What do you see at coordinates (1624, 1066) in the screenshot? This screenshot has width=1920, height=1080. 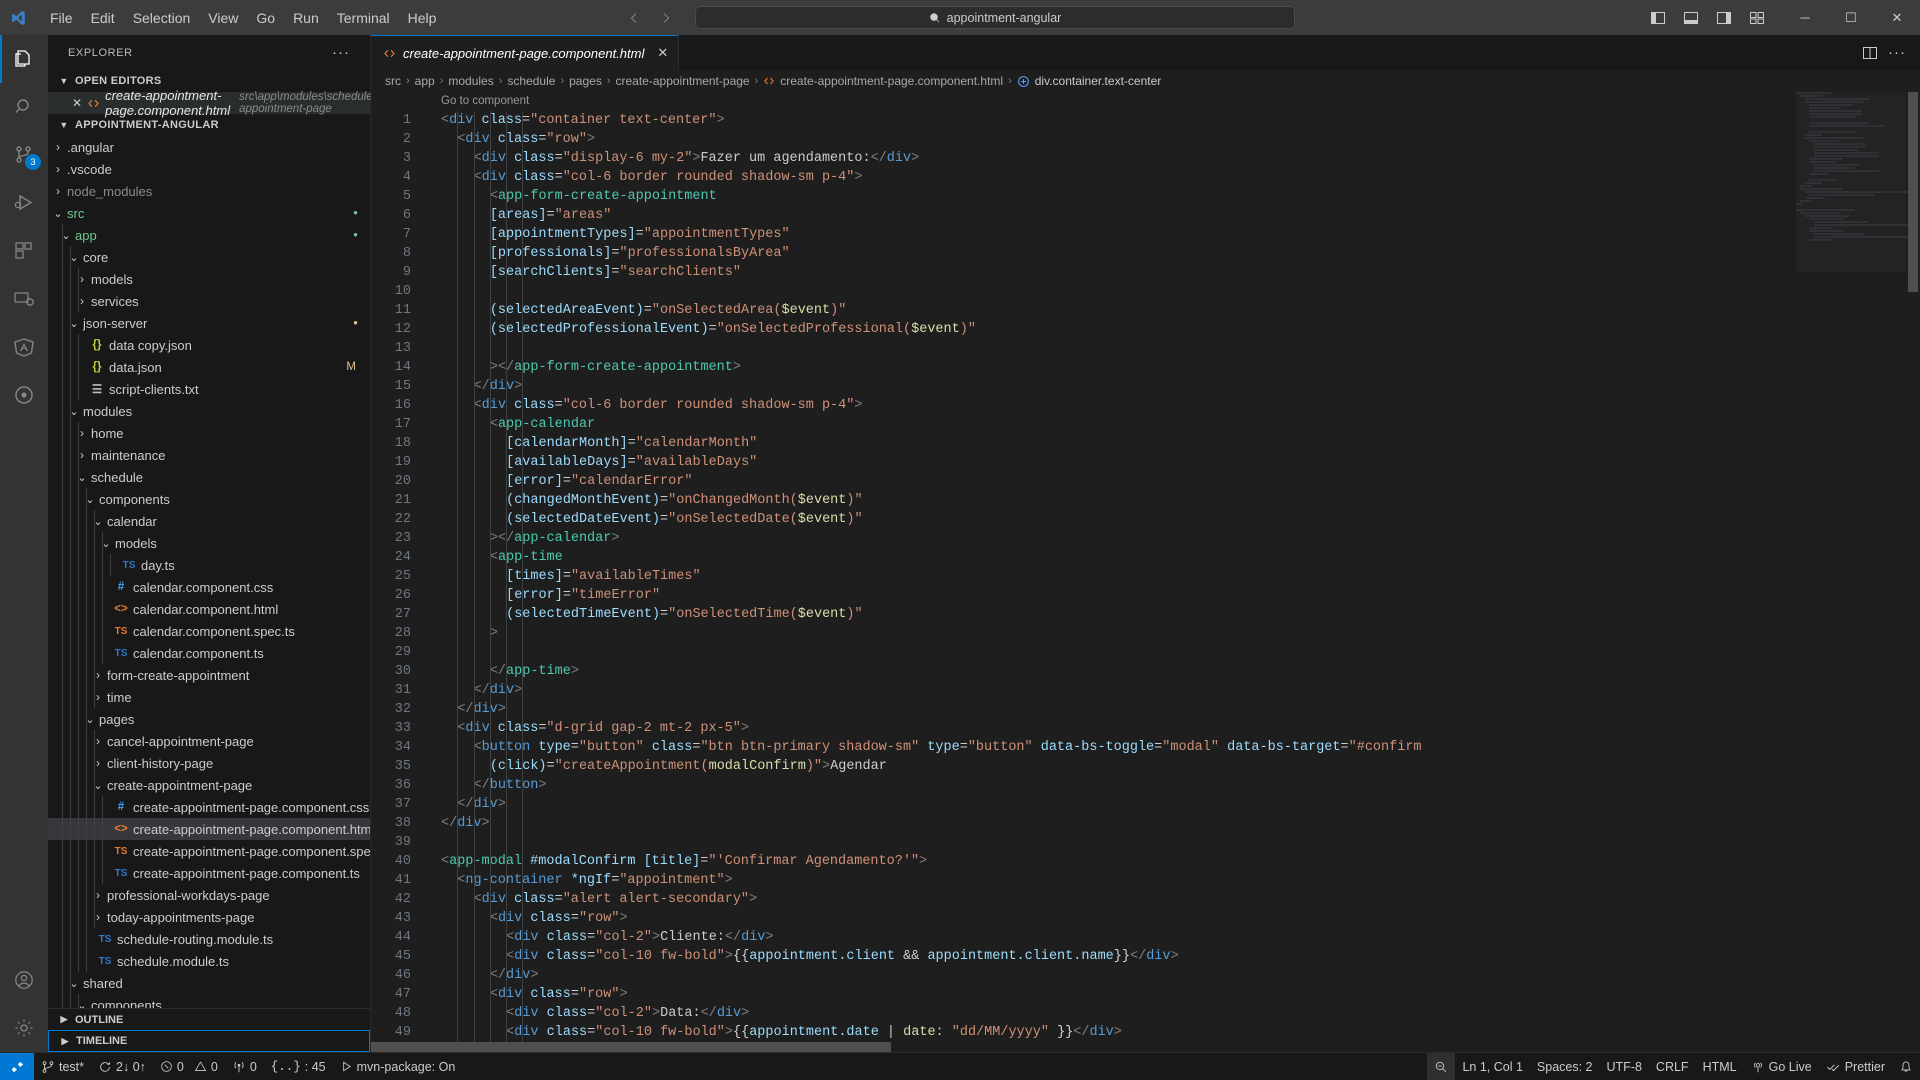 I see `status-encoding: UTF-8` at bounding box center [1624, 1066].